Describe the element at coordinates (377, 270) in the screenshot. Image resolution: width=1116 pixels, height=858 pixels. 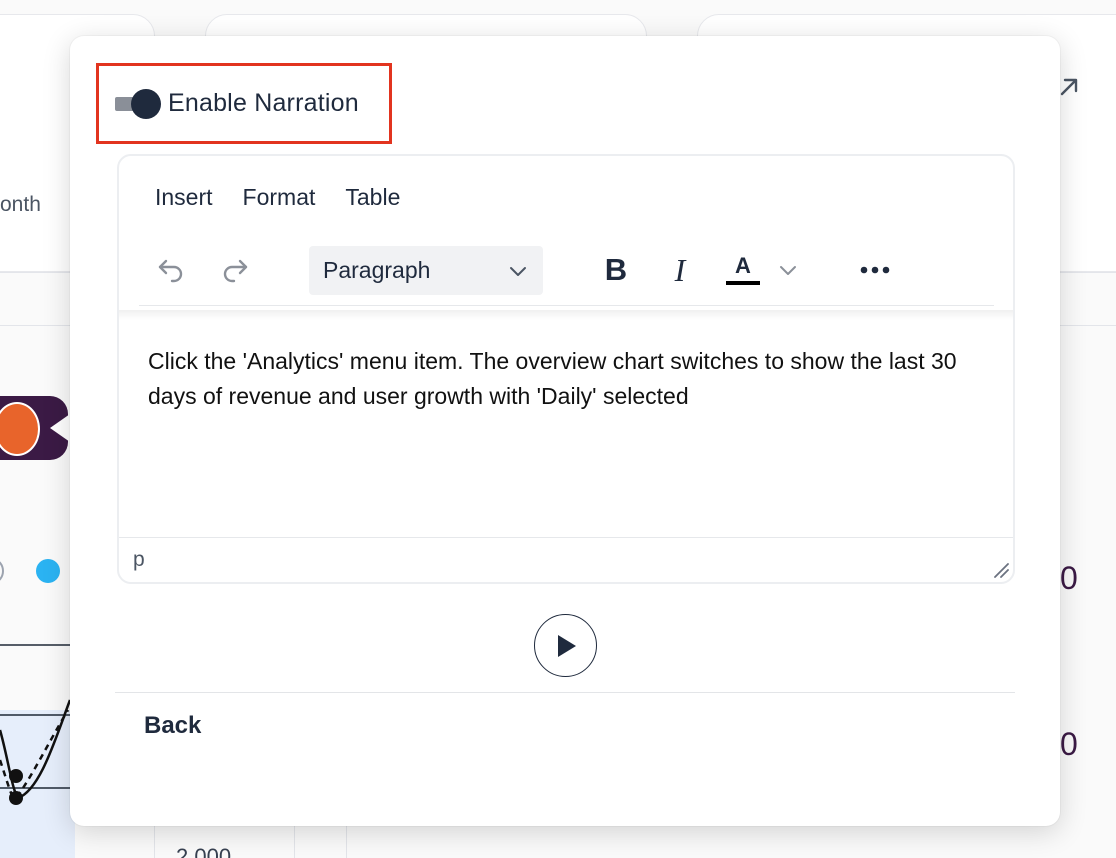
I see `block-format-value: Paragraph` at that location.